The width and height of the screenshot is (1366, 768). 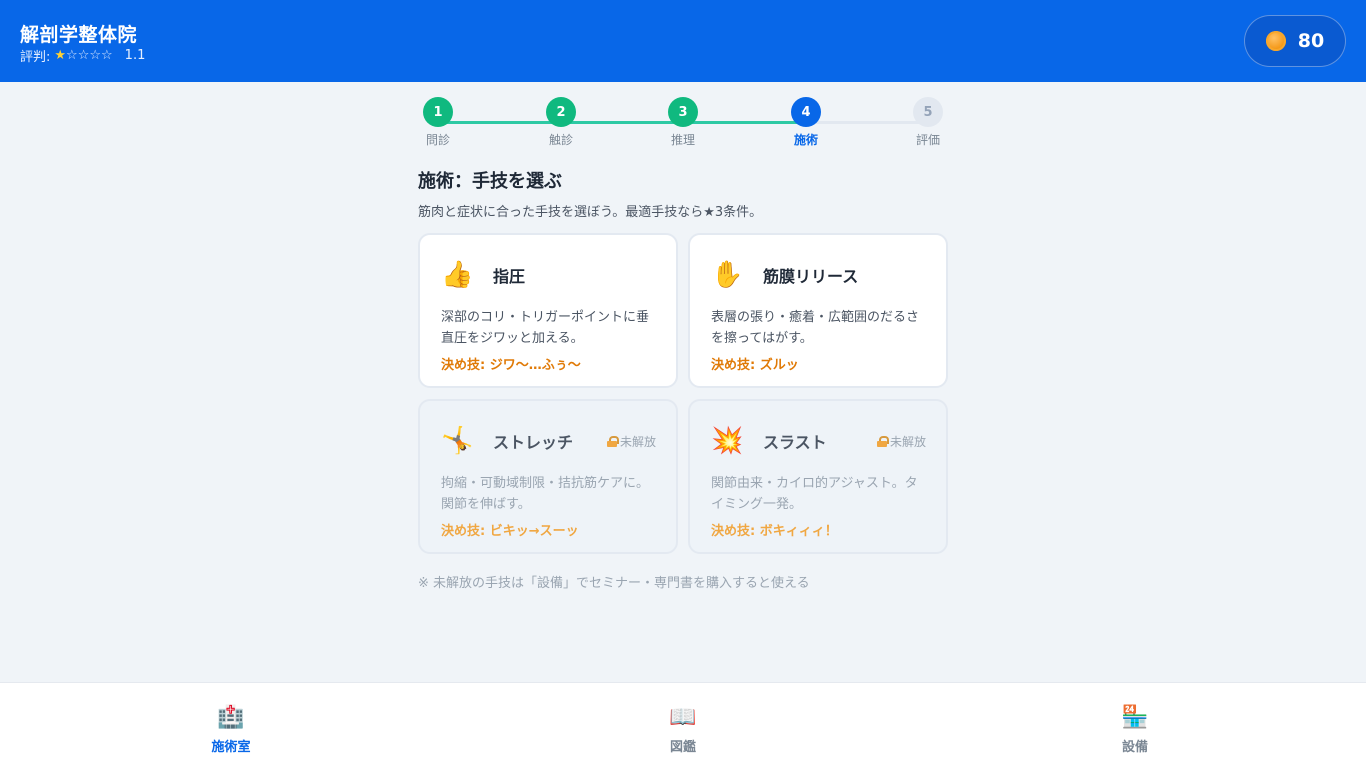 I want to click on technique-special-move: 決め技: ジワ〜…ふぅ〜, so click(x=511, y=365).